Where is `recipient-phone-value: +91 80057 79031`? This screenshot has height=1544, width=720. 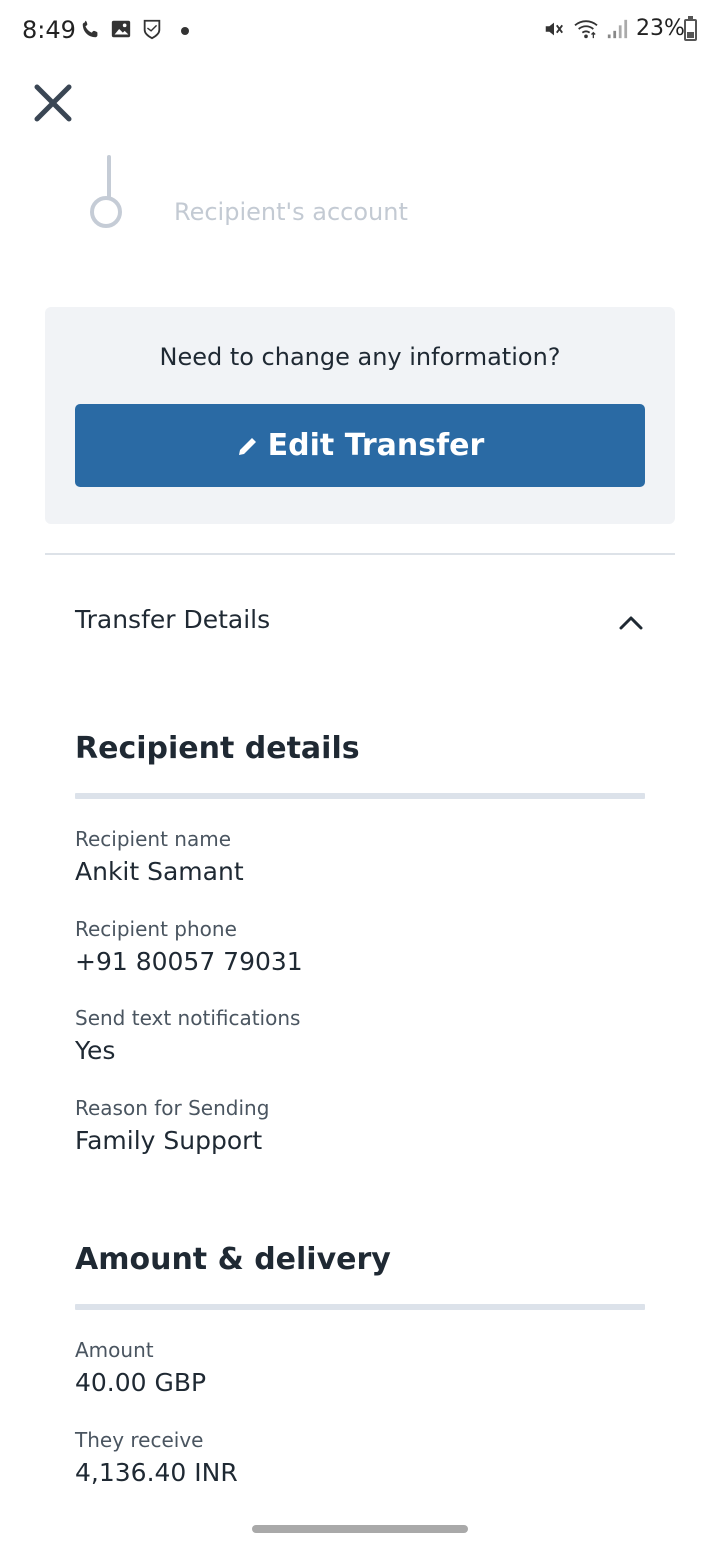 recipient-phone-value: +91 80057 79031 is located at coordinates (189, 961).